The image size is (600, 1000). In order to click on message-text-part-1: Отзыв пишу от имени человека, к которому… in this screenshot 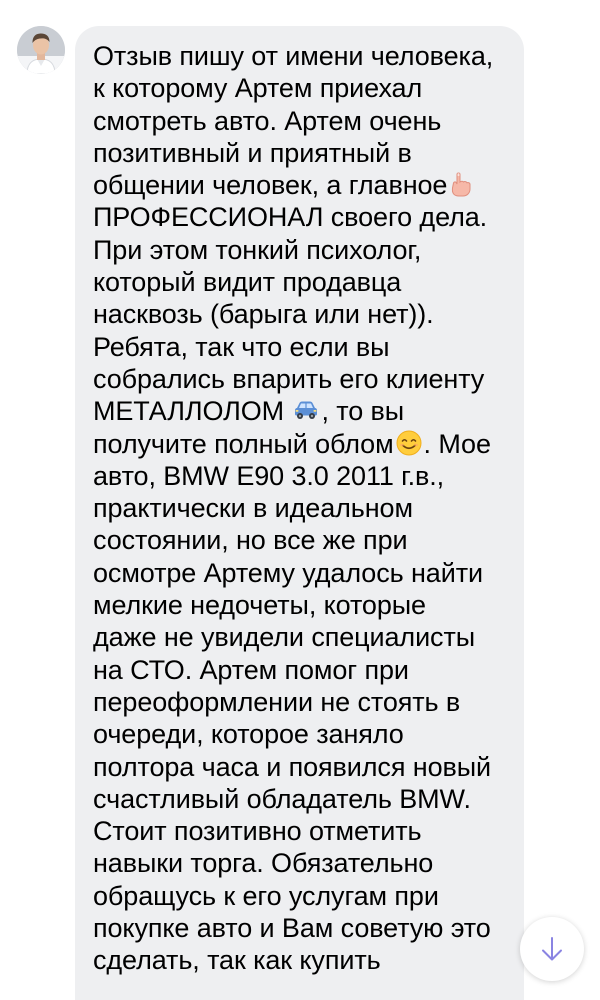, I will do `click(293, 121)`.